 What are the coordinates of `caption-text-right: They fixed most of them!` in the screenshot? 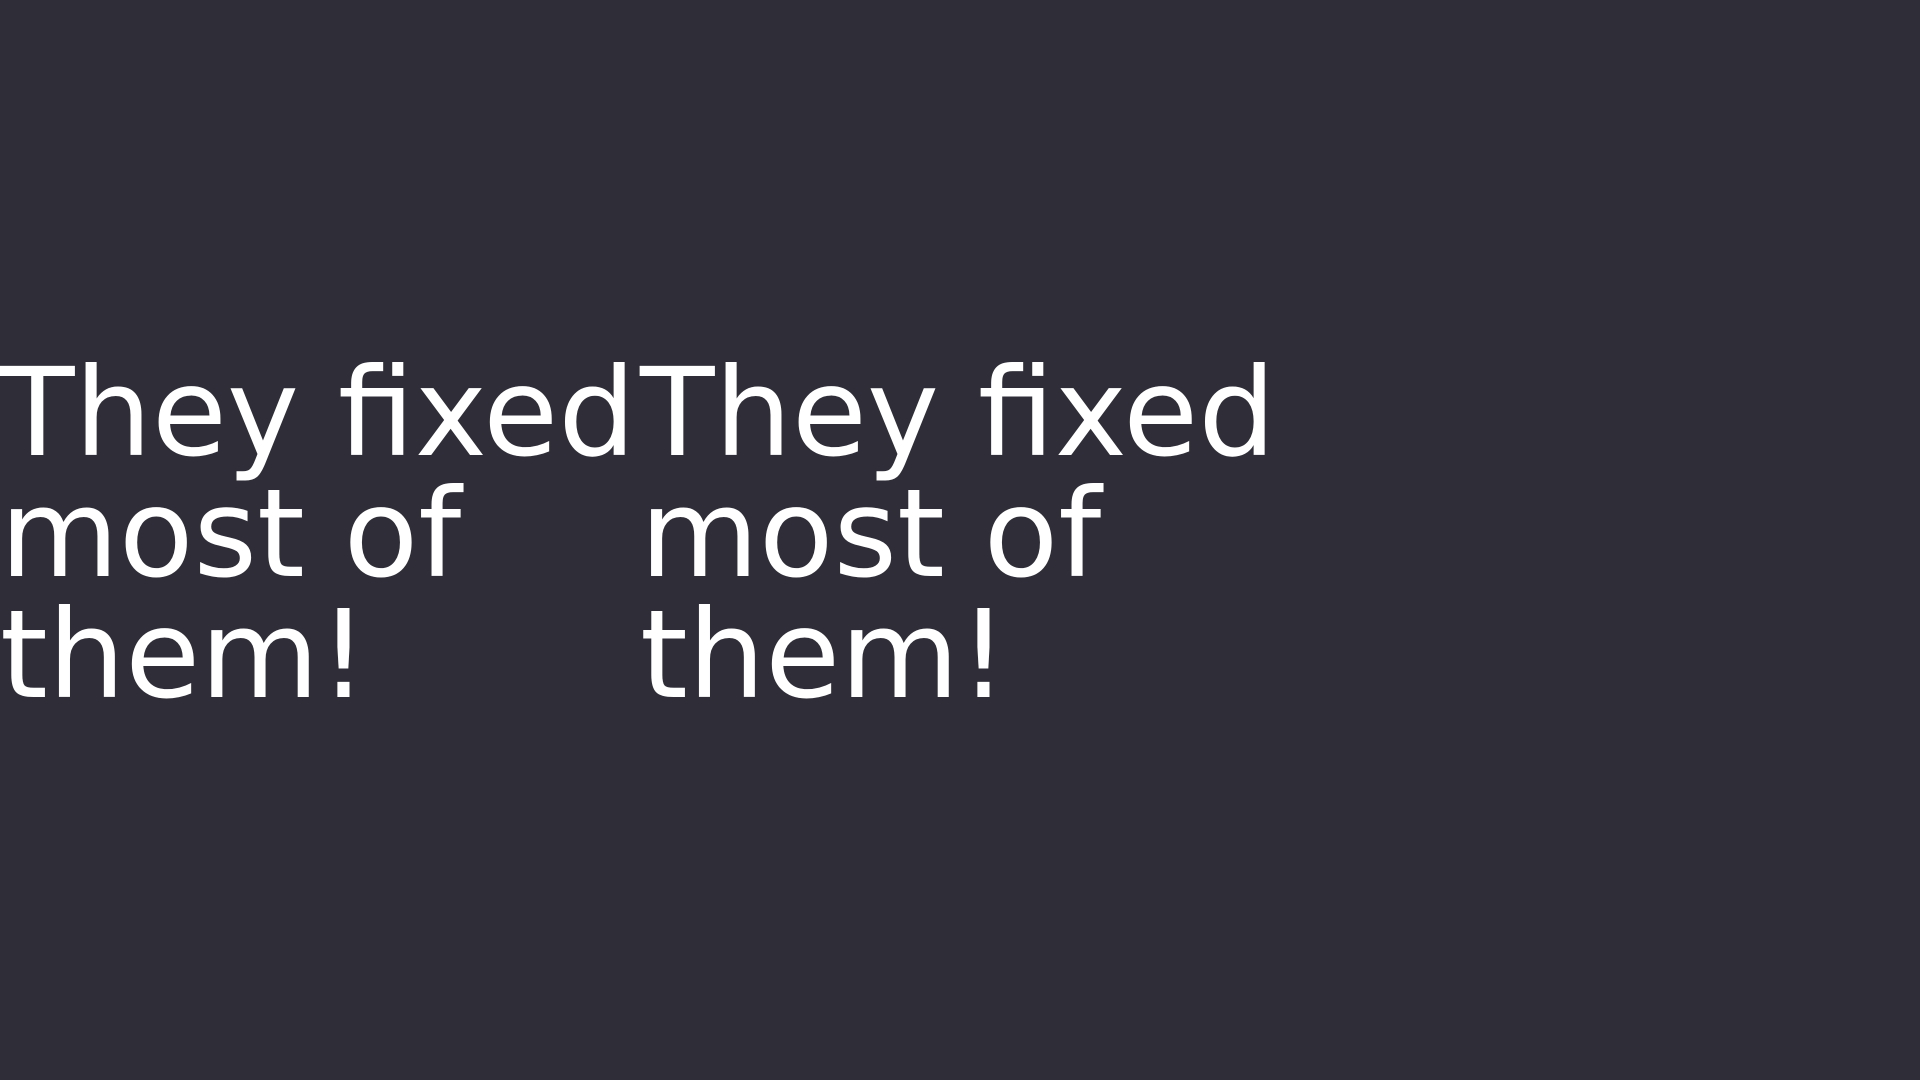 It's located at (958, 534).